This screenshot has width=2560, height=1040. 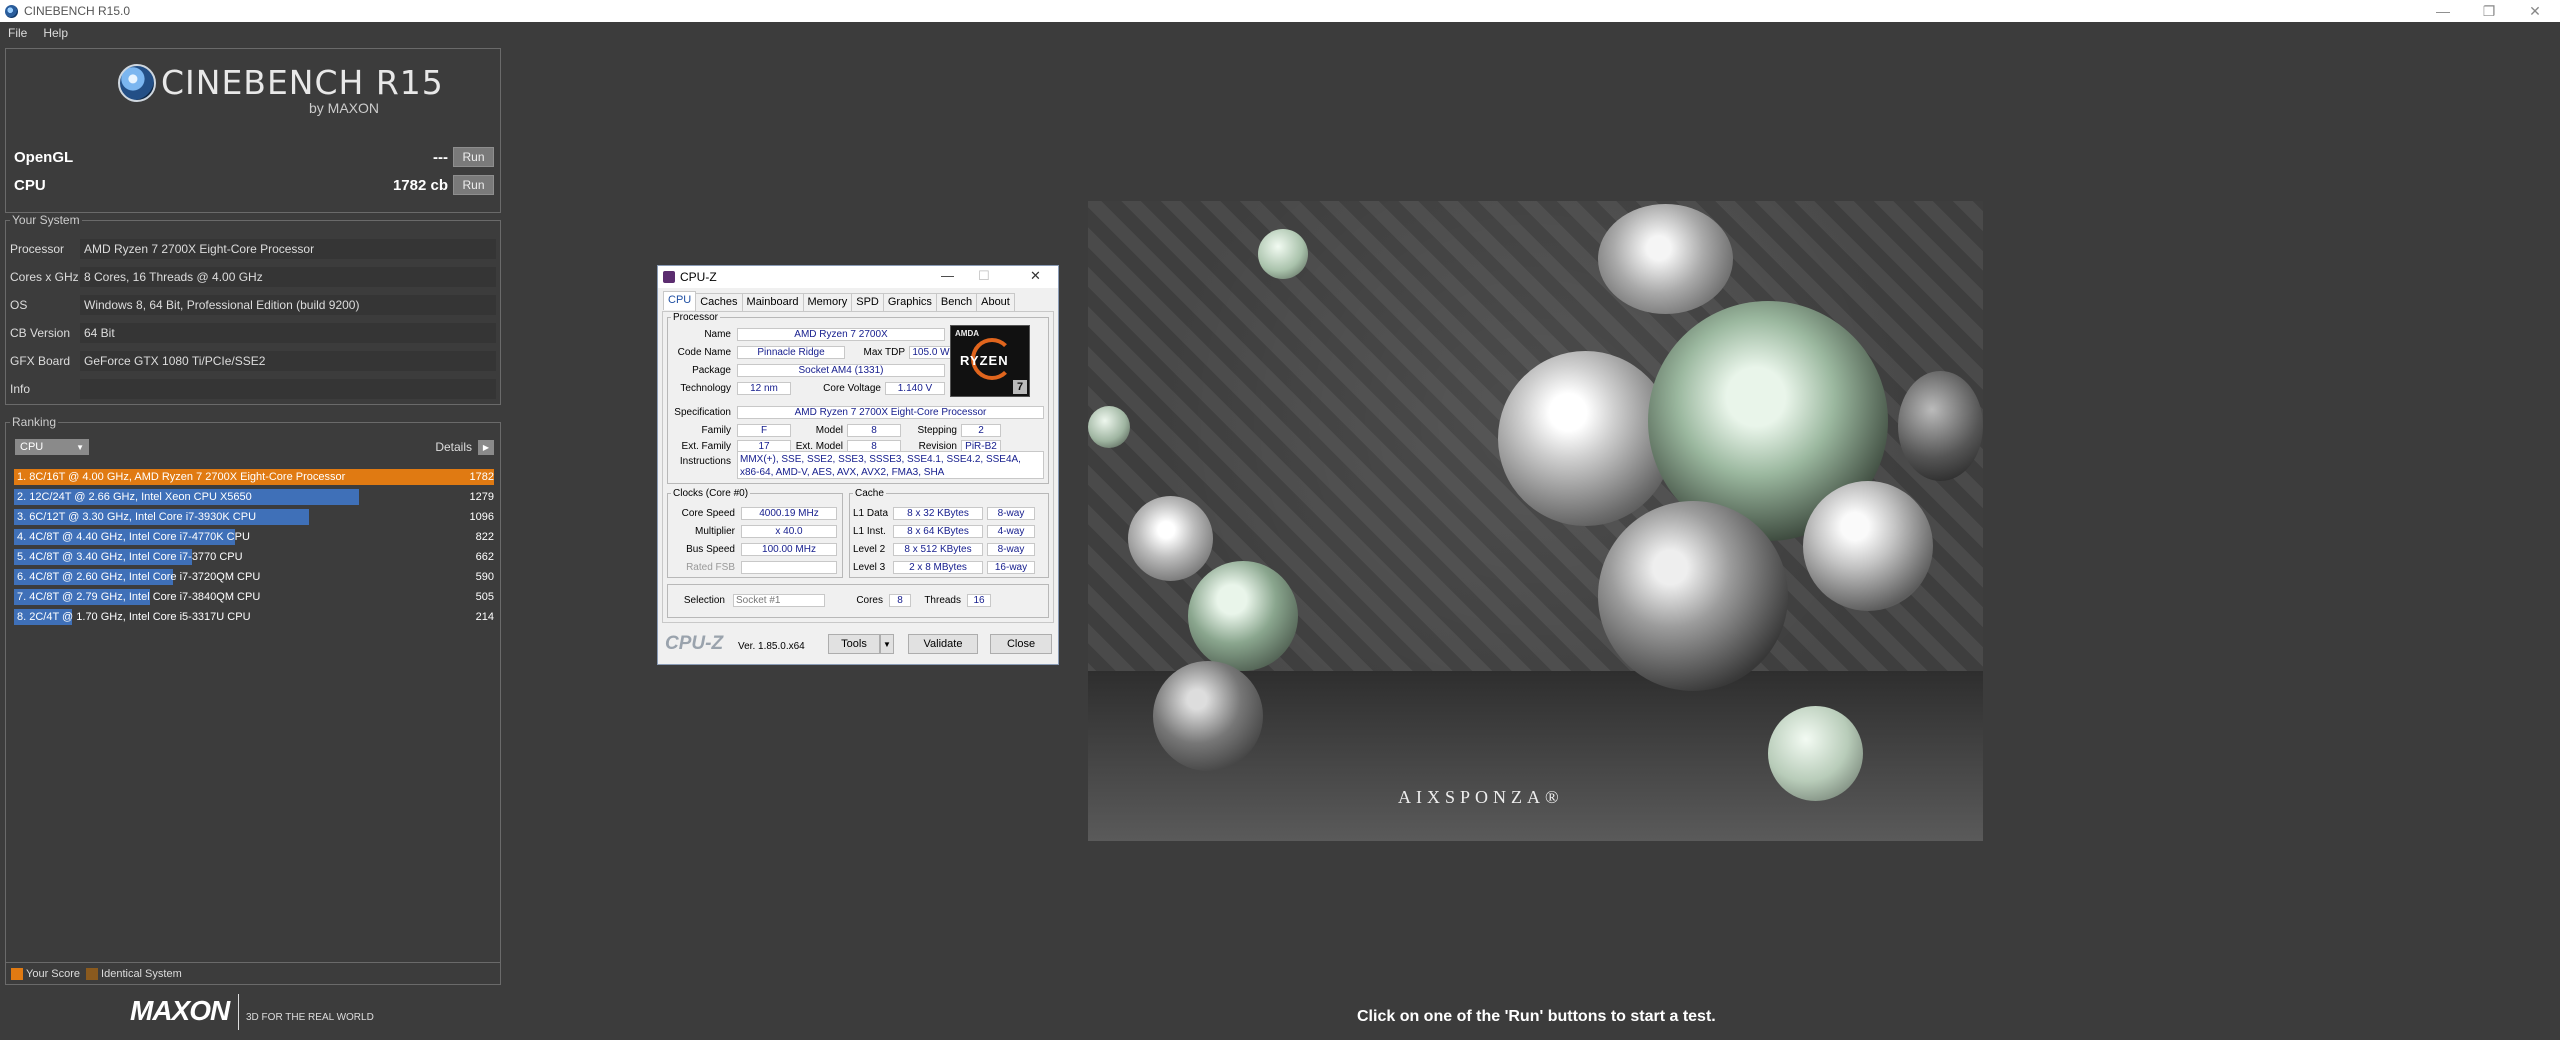 I want to click on tab-mainboard: Mainboard, so click(x=772, y=302).